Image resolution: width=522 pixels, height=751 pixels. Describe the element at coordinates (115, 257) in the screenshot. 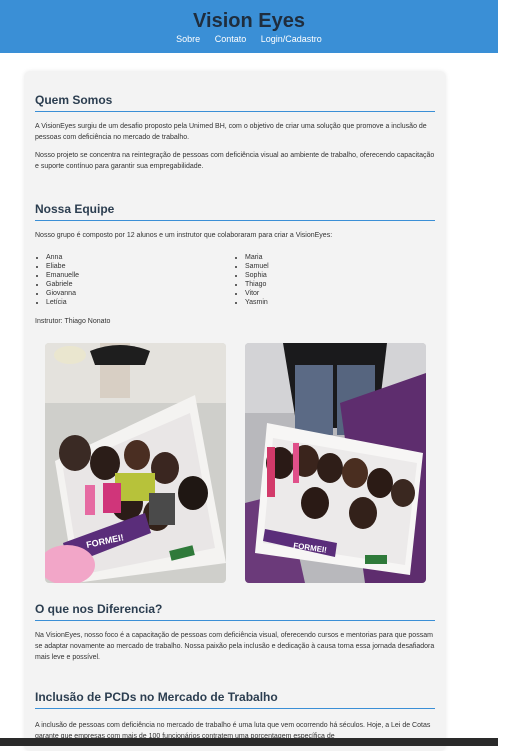

I see `team-member: Anna` at that location.